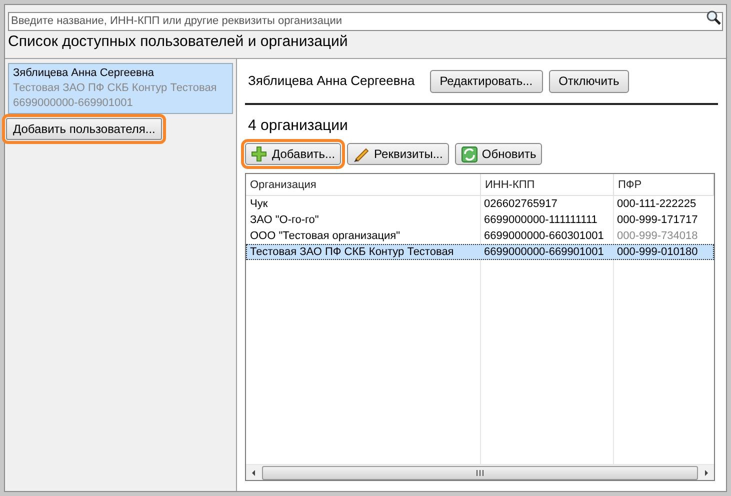 This screenshot has width=731, height=496. What do you see at coordinates (657, 220) in the screenshot?
I see `table-cell-text: 000-999-171717` at bounding box center [657, 220].